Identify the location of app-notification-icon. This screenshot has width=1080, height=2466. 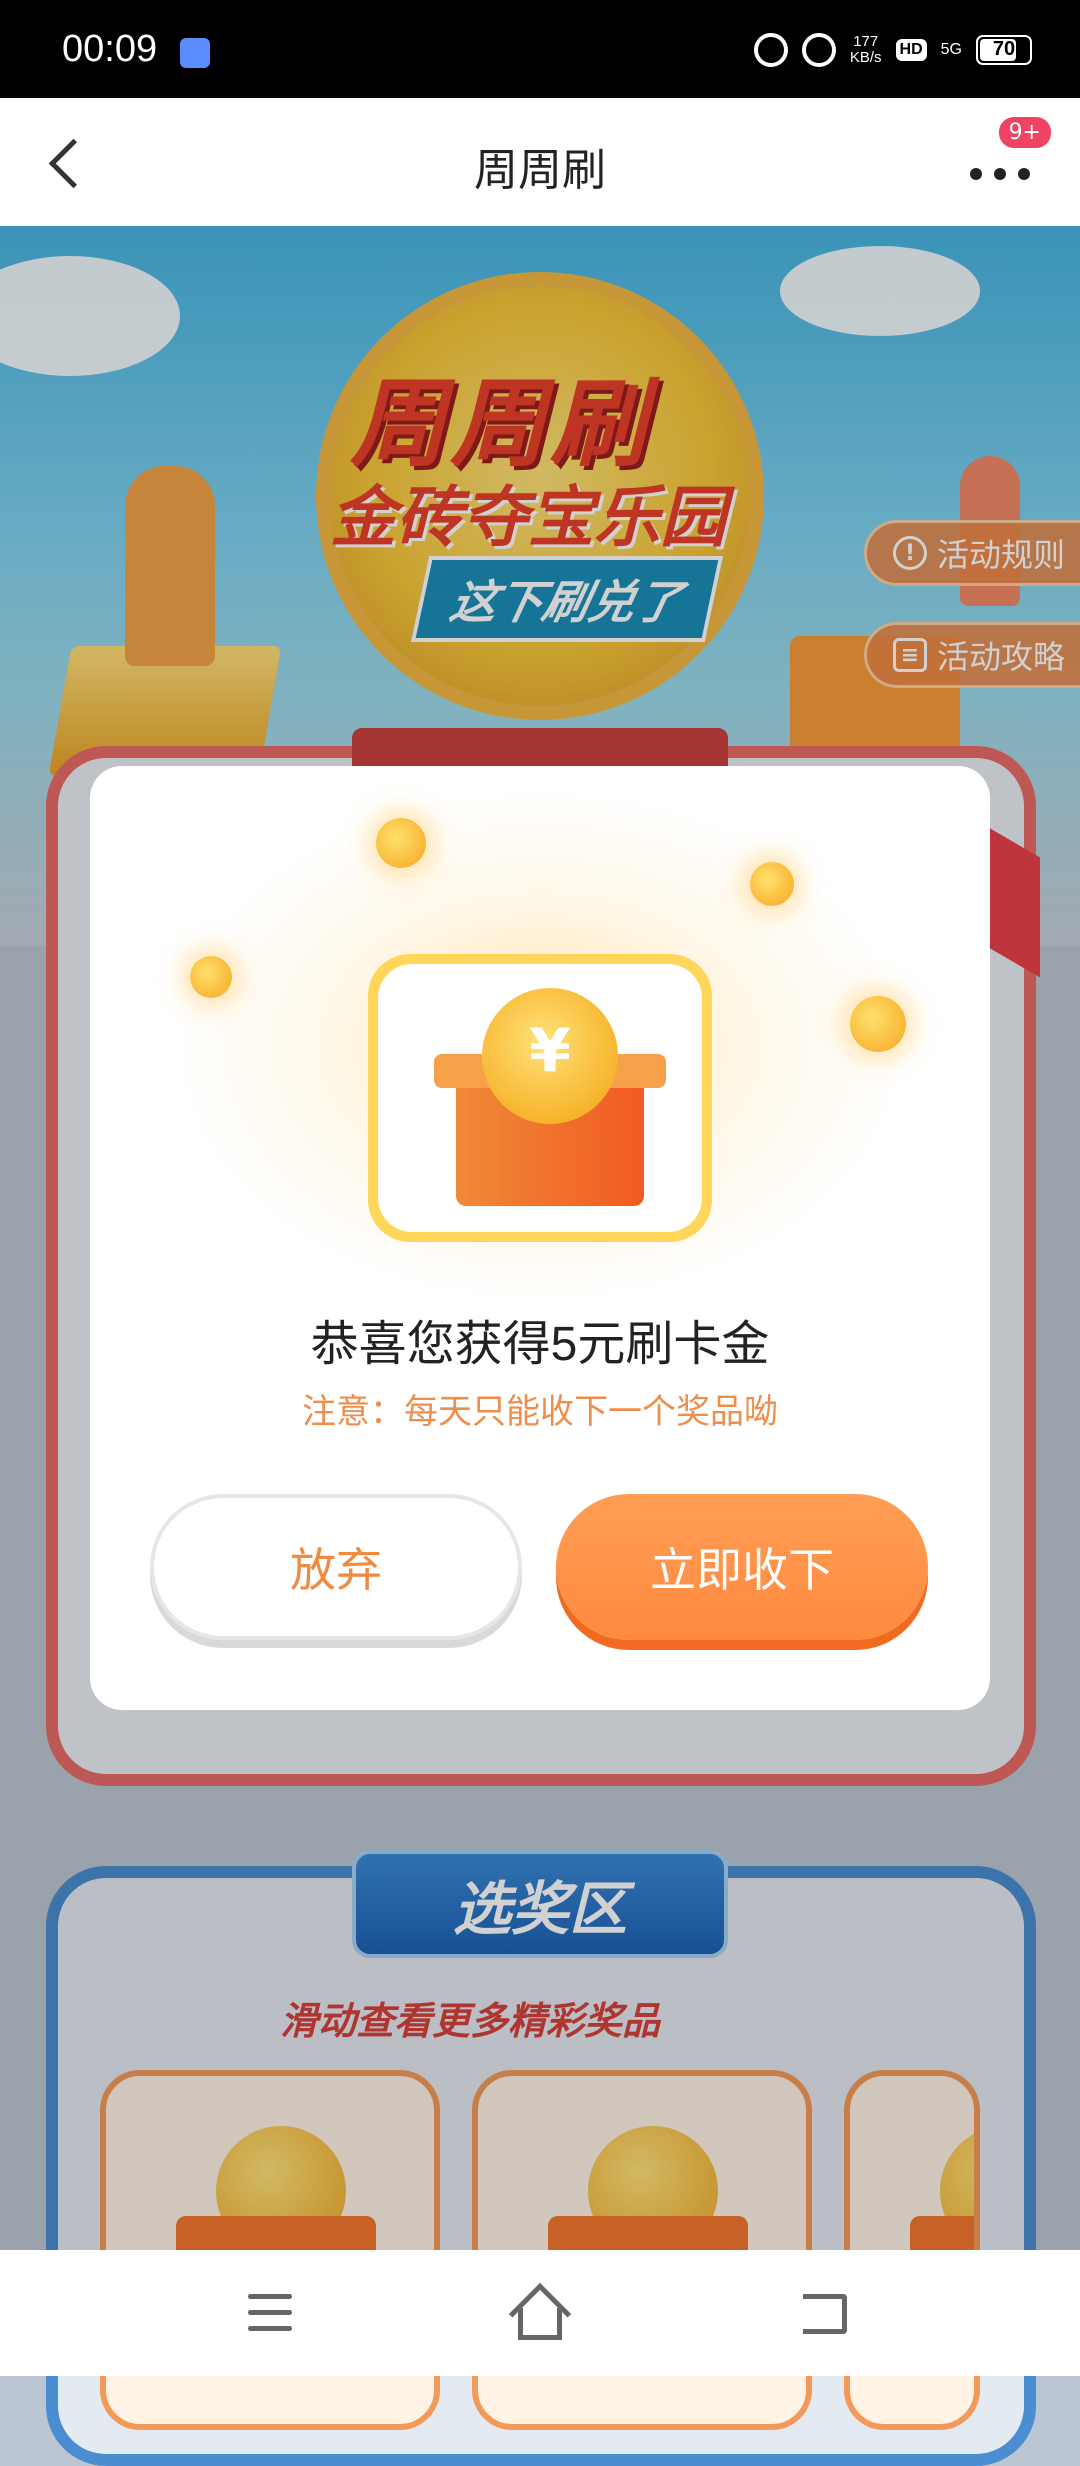
(195, 53).